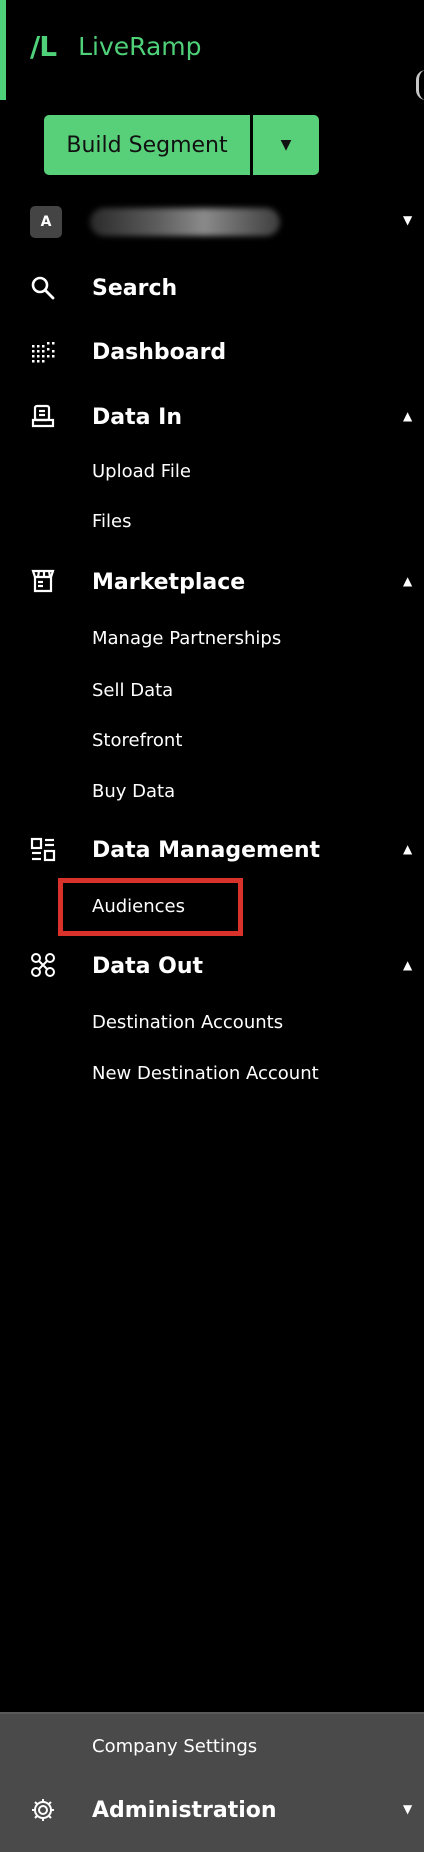  I want to click on build-segment-dropdown-button: ▼, so click(286, 145).